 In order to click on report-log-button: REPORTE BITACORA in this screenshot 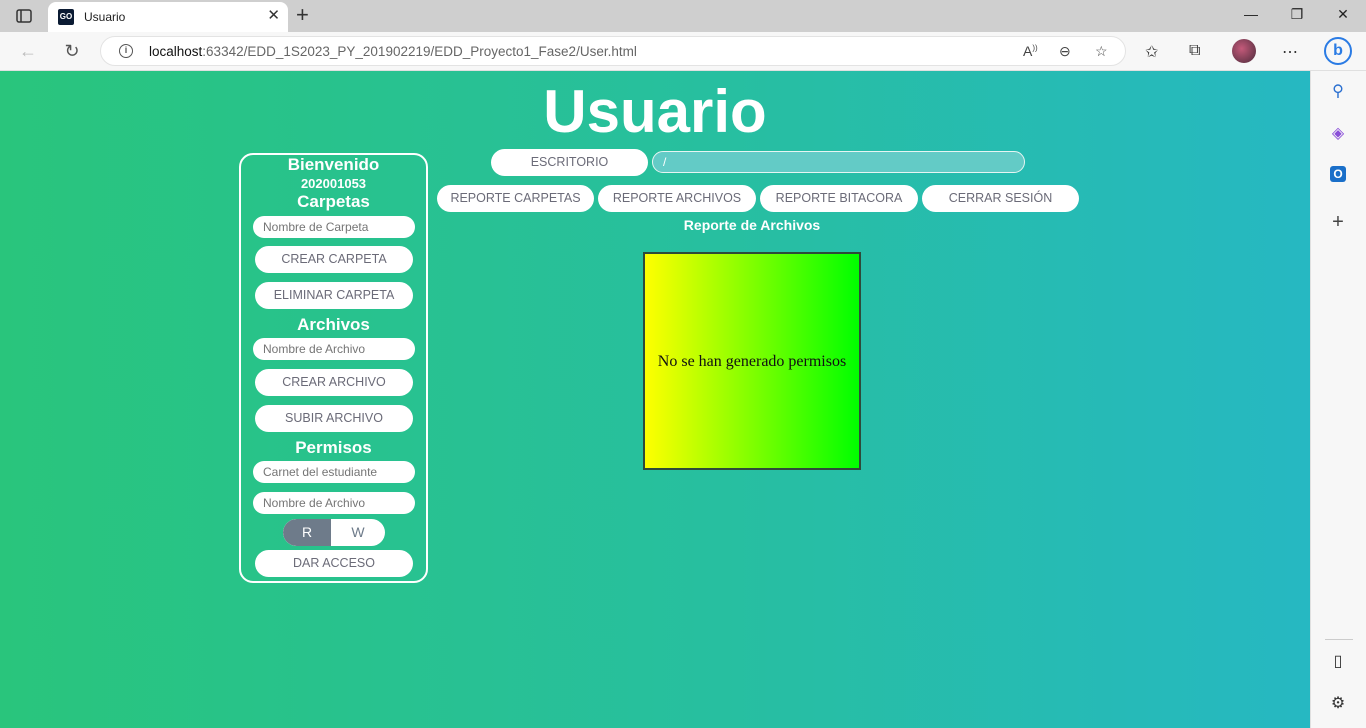, I will do `click(839, 198)`.